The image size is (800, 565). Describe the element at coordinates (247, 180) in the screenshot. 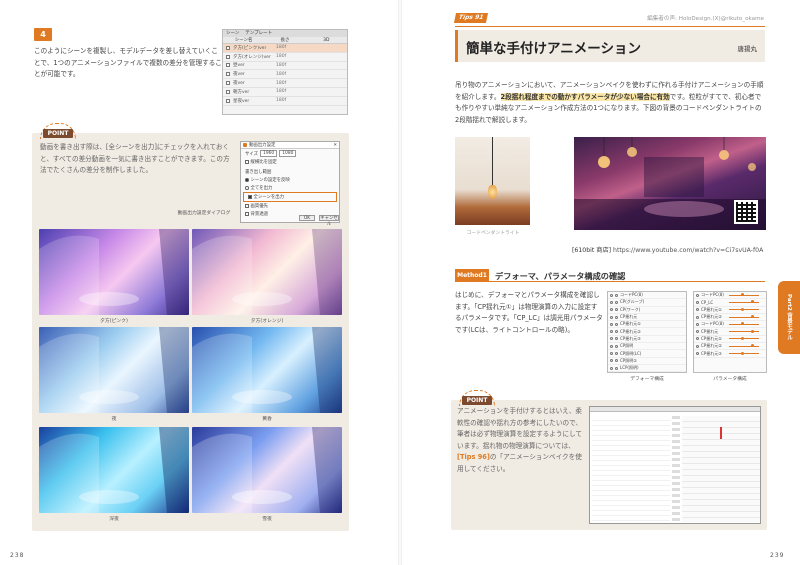

I see `radio-scene-setting` at that location.